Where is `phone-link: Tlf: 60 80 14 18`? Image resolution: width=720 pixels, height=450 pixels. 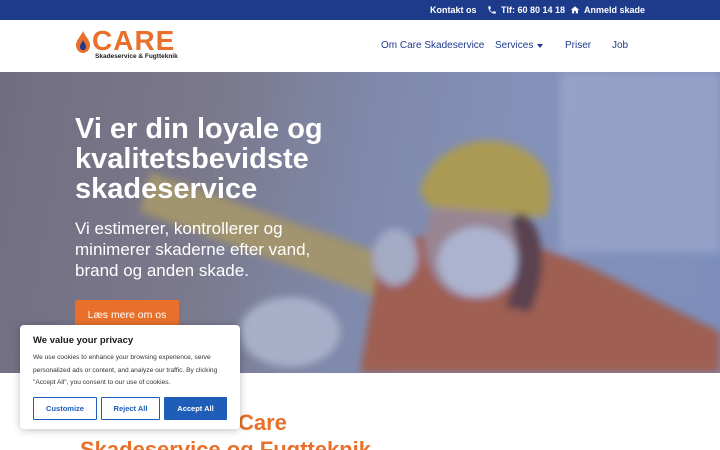 phone-link: Tlf: 60 80 14 18 is located at coordinates (526, 10).